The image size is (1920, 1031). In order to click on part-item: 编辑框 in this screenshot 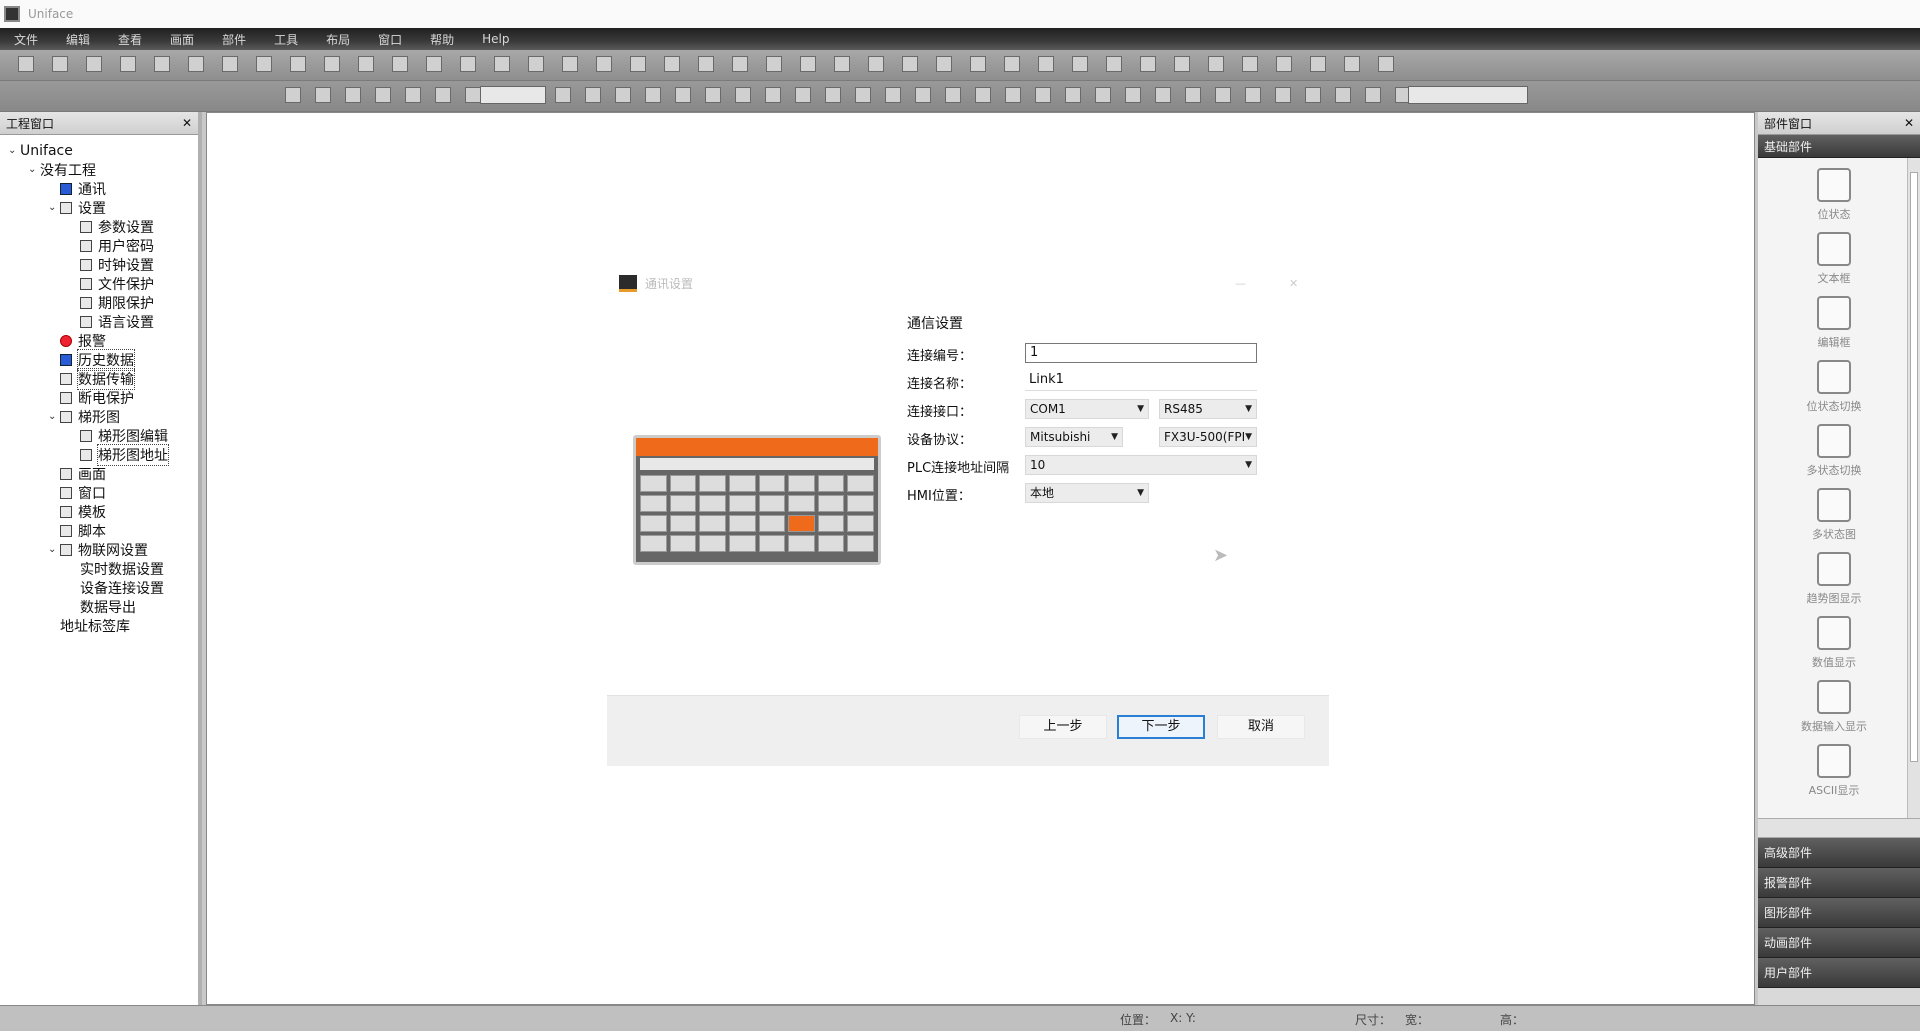, I will do `click(1834, 328)`.